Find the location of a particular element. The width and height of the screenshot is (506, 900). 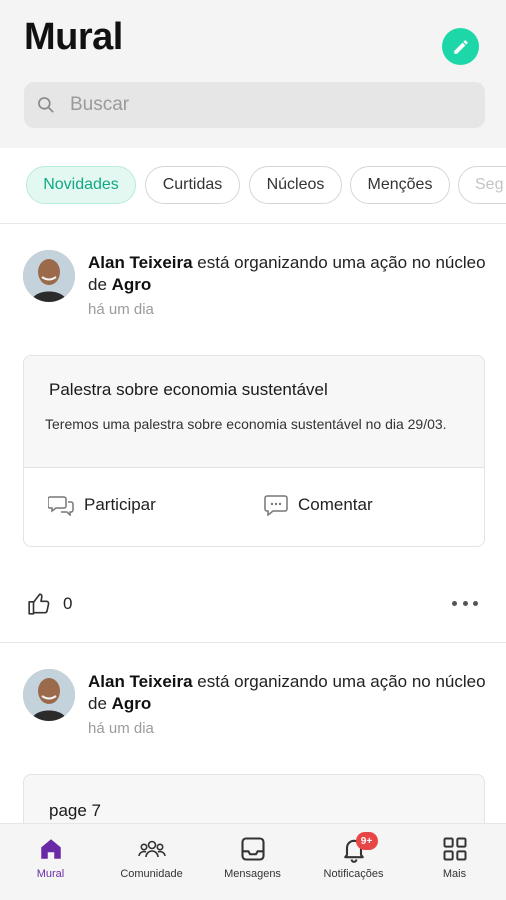

participate-label: Participar is located at coordinates (120, 504).